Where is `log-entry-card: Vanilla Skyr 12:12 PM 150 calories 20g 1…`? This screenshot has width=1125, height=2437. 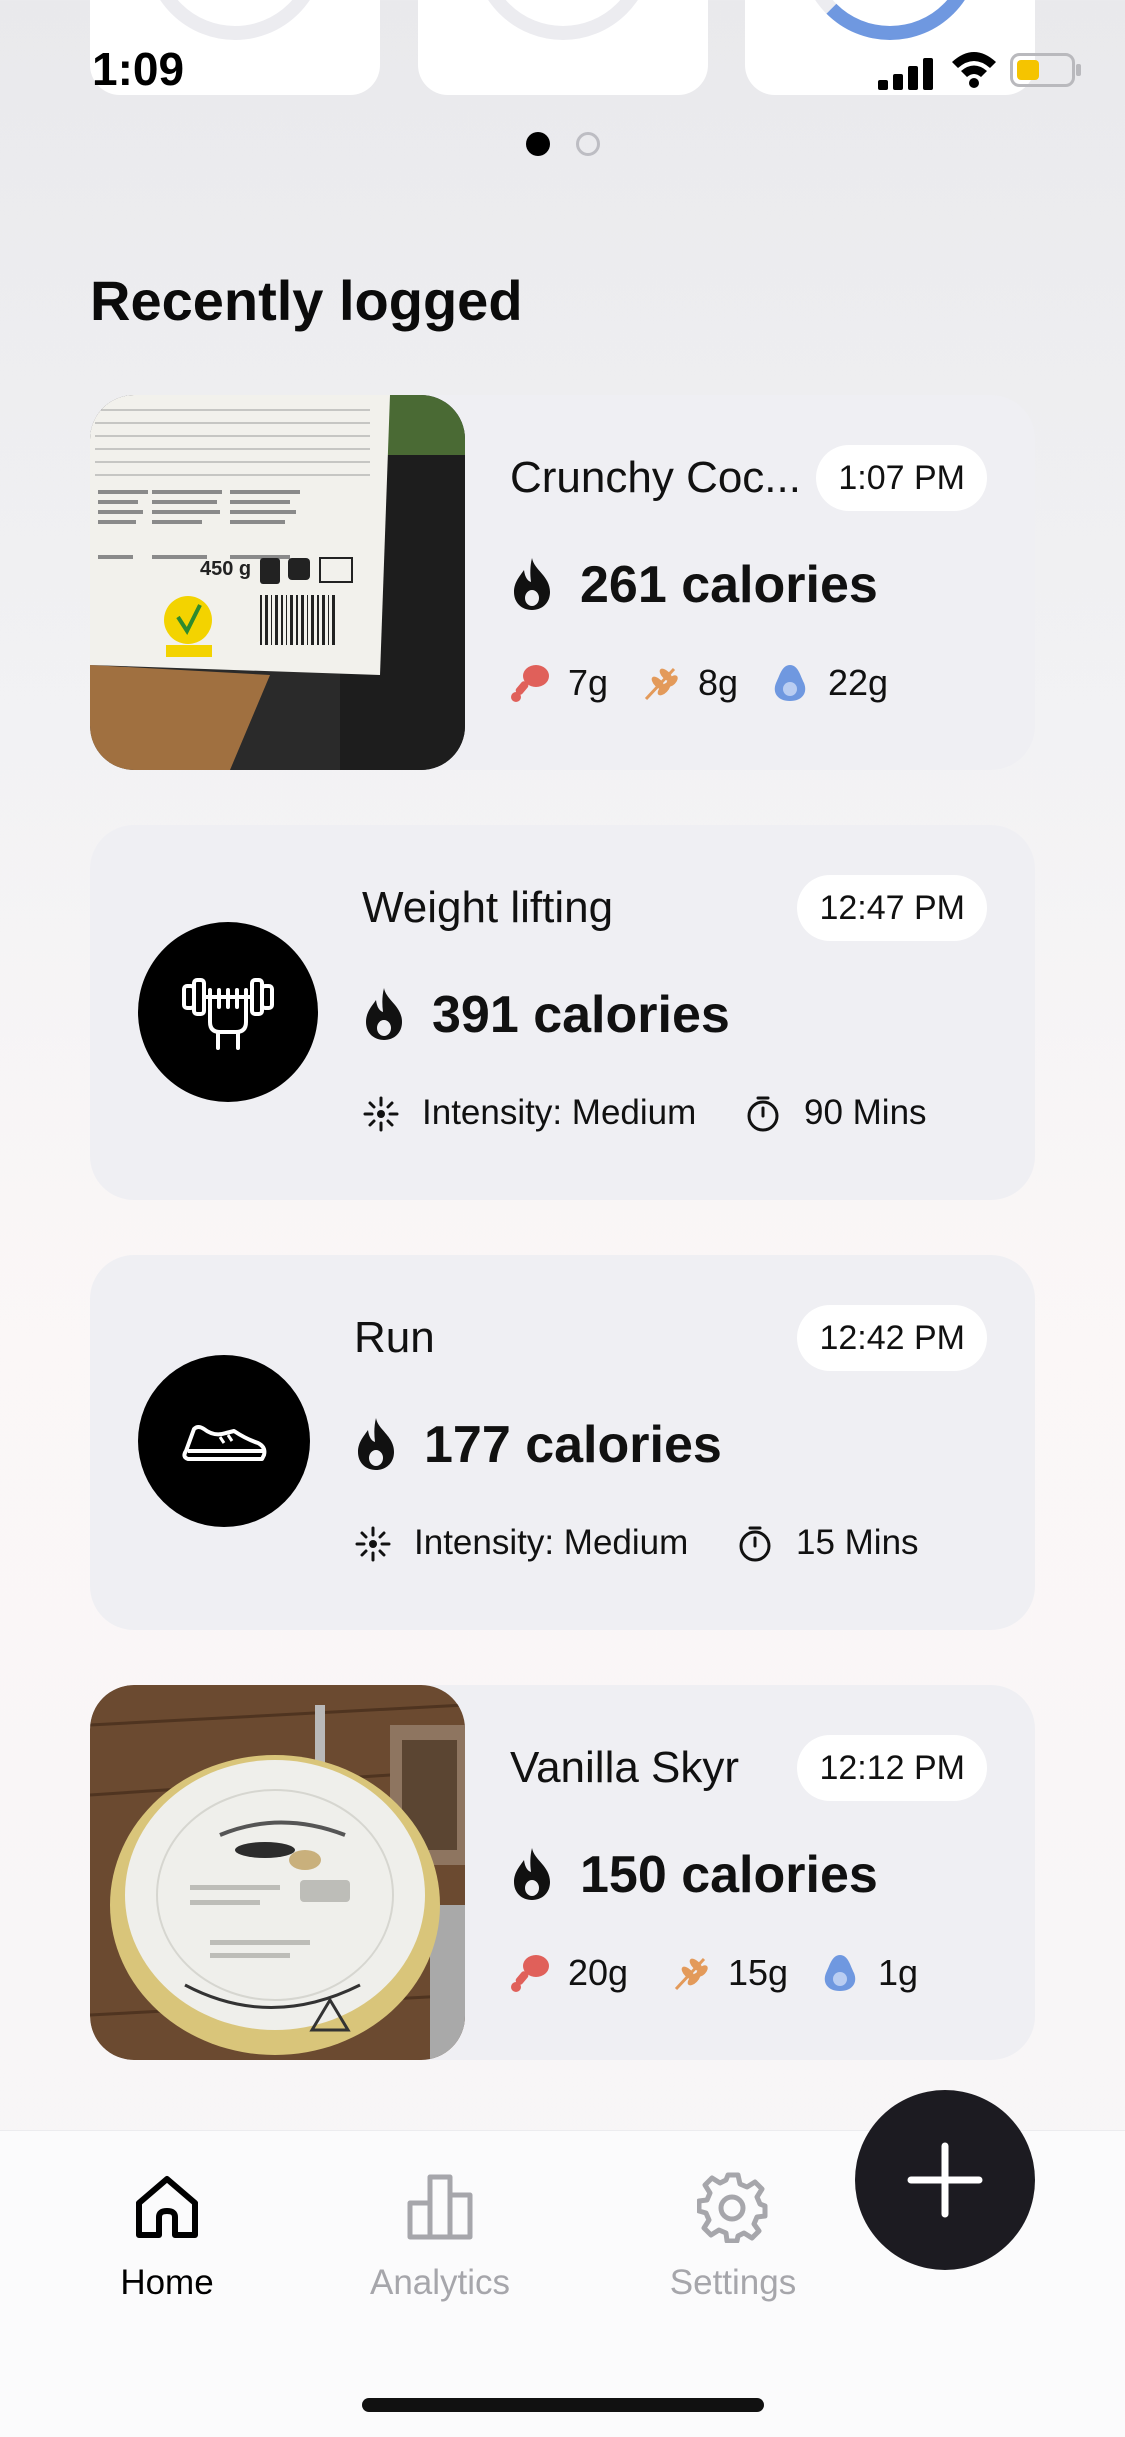 log-entry-card: Vanilla Skyr 12:12 PM 150 calories 20g 1… is located at coordinates (562, 1872).